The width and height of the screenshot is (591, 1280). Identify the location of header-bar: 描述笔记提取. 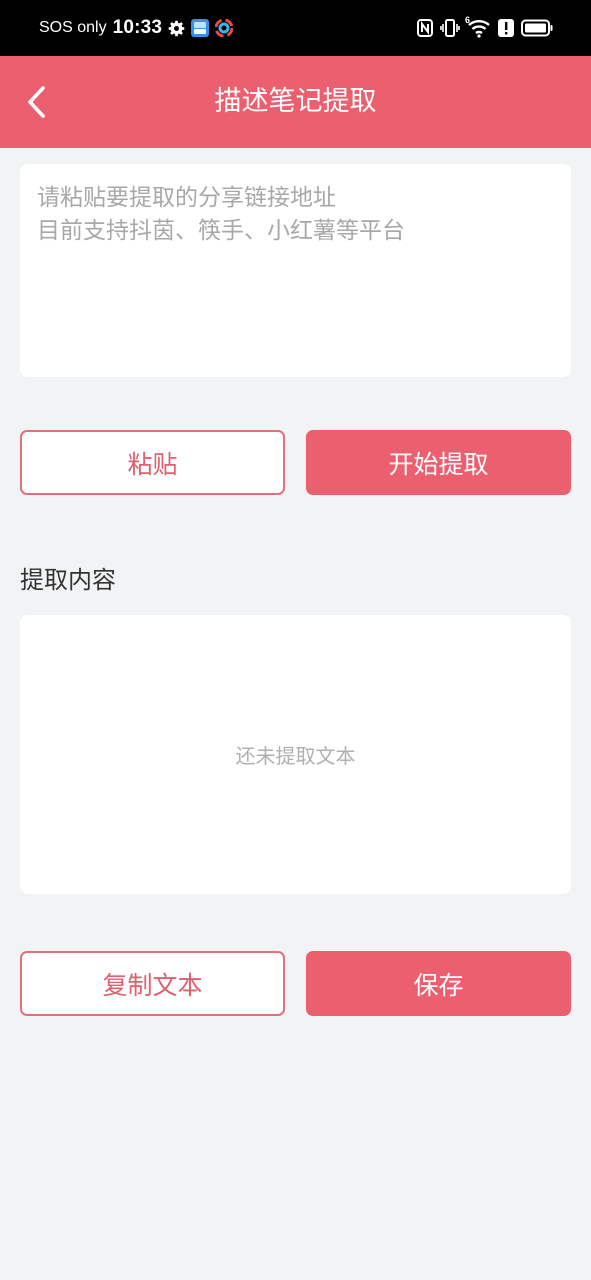
(295, 102).